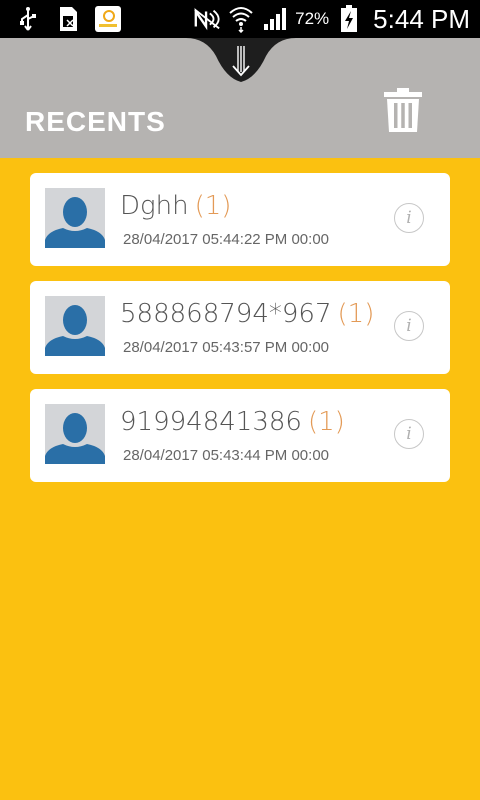 This screenshot has height=800, width=480. What do you see at coordinates (421, 19) in the screenshot?
I see `clock: 5:44 PM` at bounding box center [421, 19].